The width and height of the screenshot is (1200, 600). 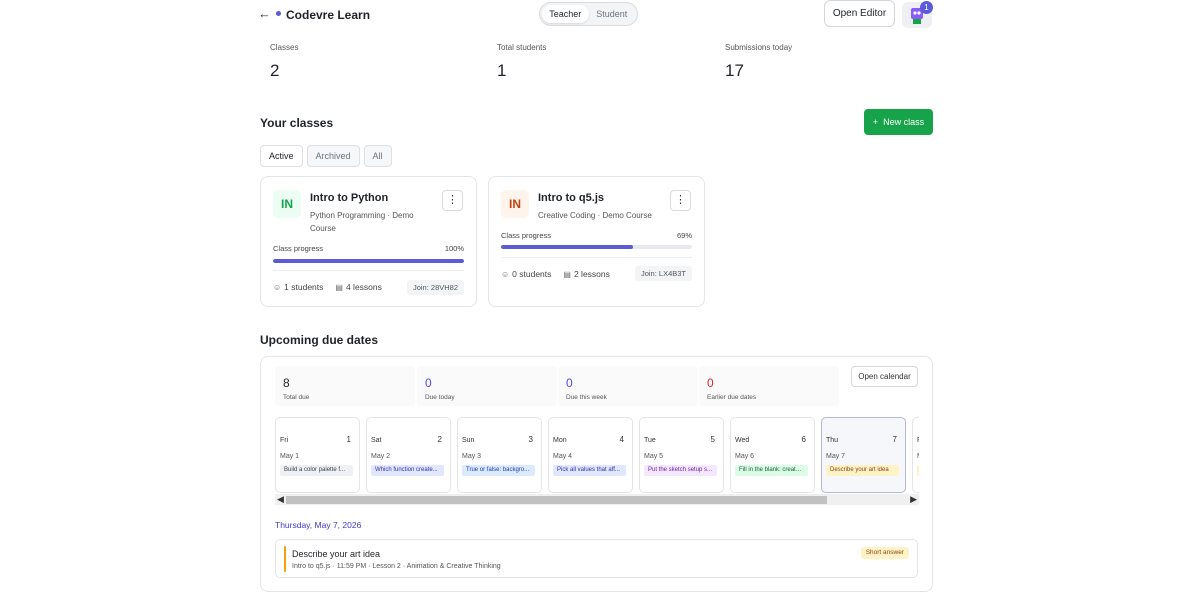 What do you see at coordinates (913, 499) in the screenshot?
I see `scroll-right-icon: ▶` at bounding box center [913, 499].